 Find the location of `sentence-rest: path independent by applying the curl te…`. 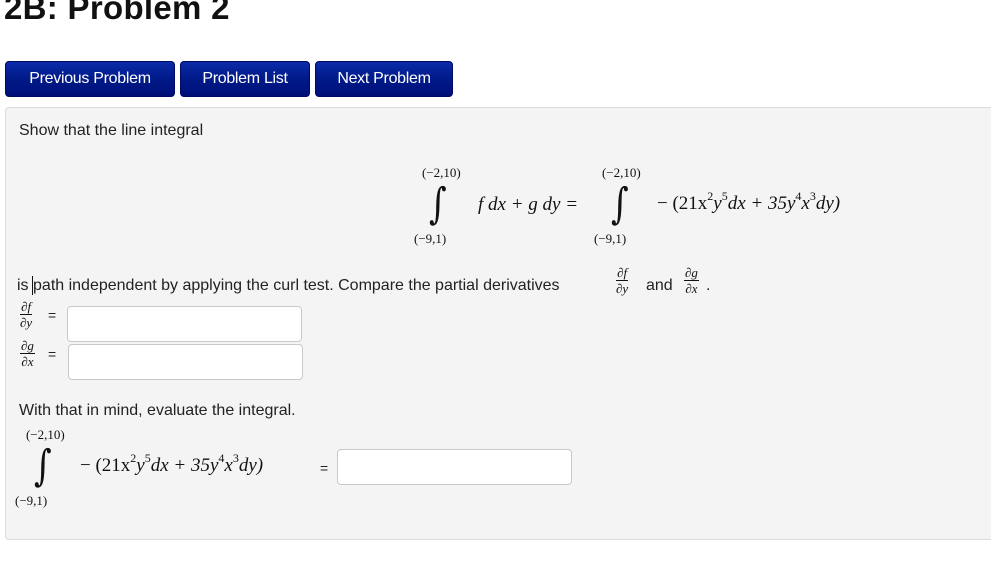

sentence-rest: path independent by applying the curl te… is located at coordinates (296, 285).